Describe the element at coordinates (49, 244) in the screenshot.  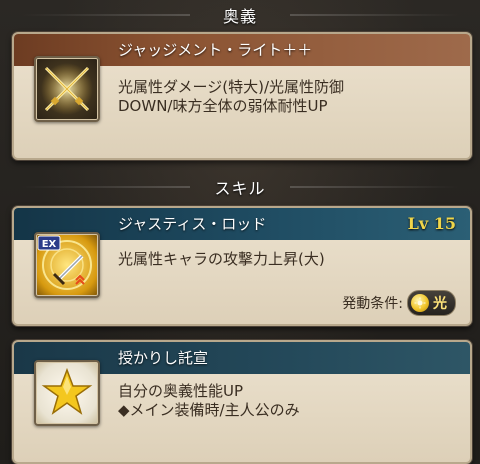
I see `ex-badge: EX` at that location.